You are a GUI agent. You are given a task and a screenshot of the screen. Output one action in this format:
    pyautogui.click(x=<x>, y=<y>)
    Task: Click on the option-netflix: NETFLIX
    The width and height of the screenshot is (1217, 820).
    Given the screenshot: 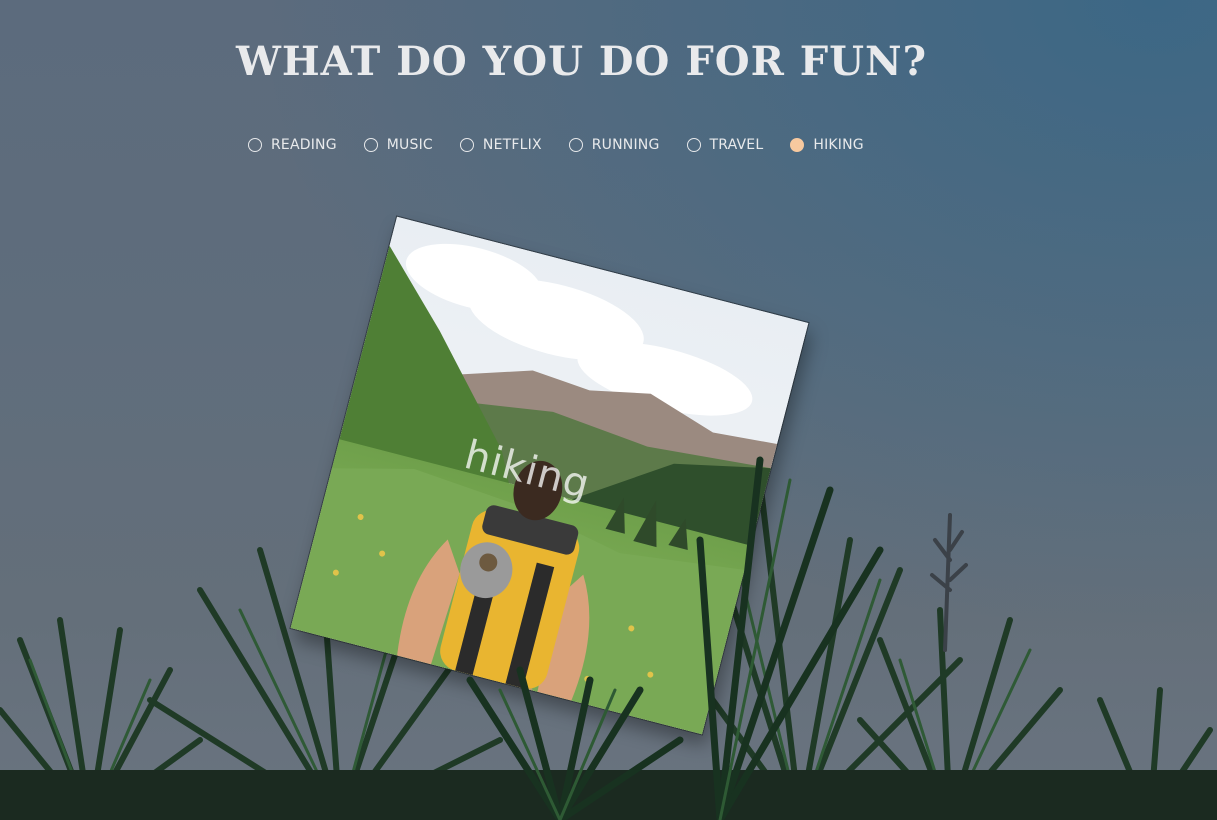 What is the action you would take?
    pyautogui.click(x=500, y=145)
    